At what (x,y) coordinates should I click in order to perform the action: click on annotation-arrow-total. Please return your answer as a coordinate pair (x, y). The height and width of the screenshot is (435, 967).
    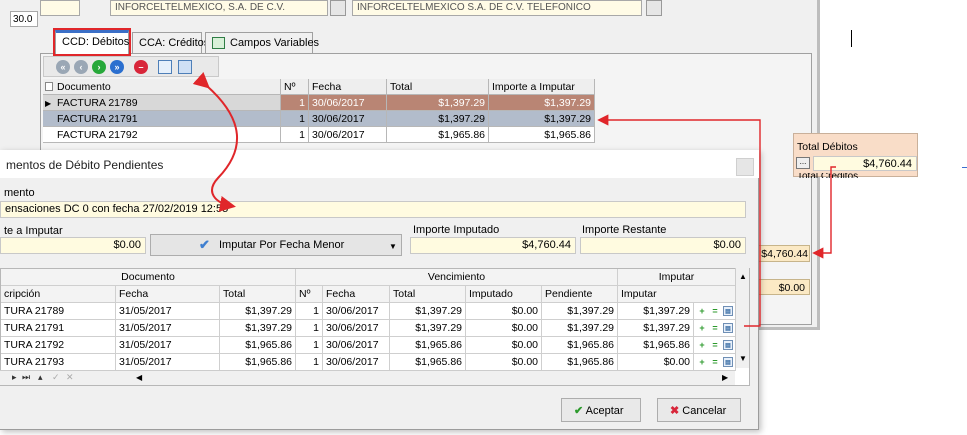
    Looking at the image, I should click on (824, 212).